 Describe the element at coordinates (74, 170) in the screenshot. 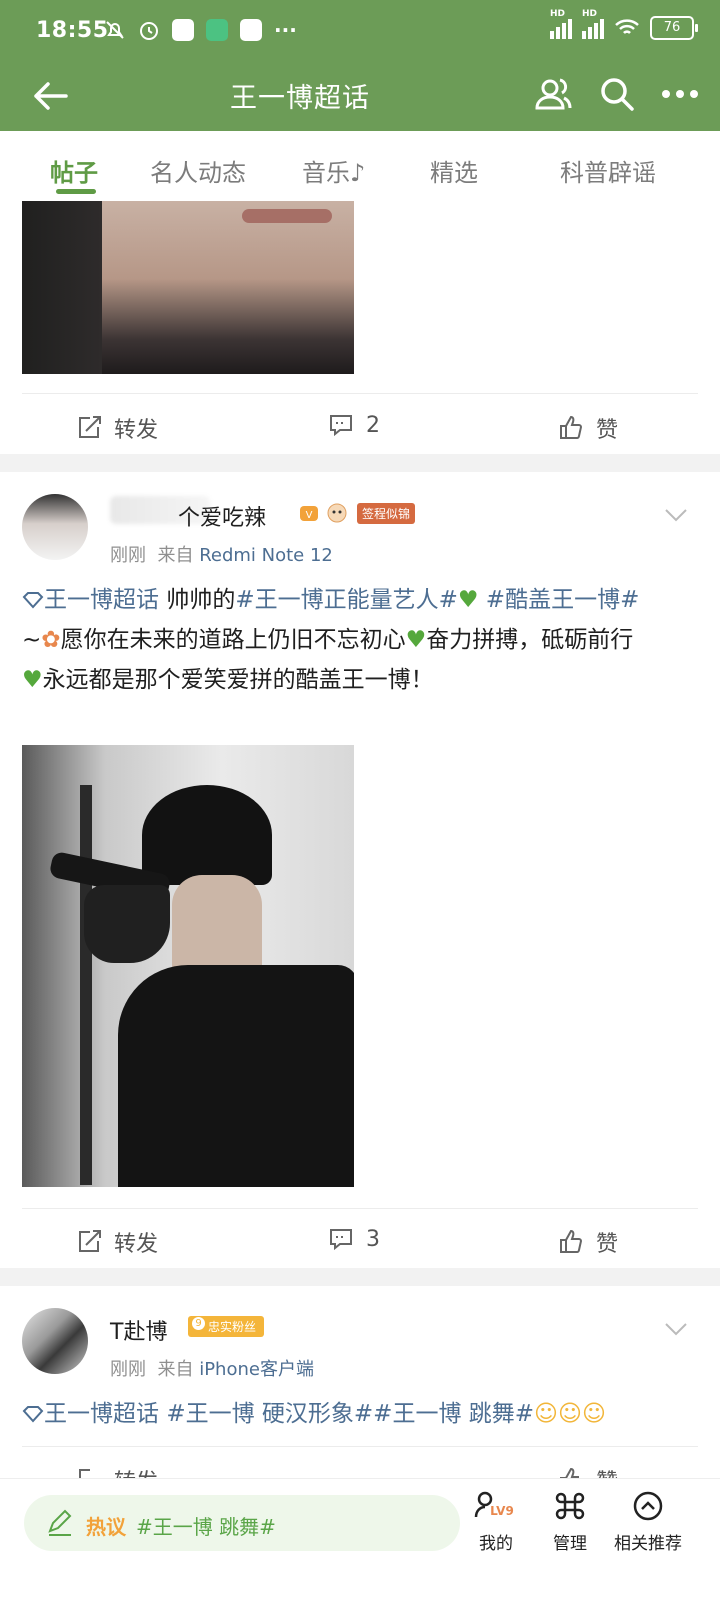

I see `tab-posts: 帖子` at that location.